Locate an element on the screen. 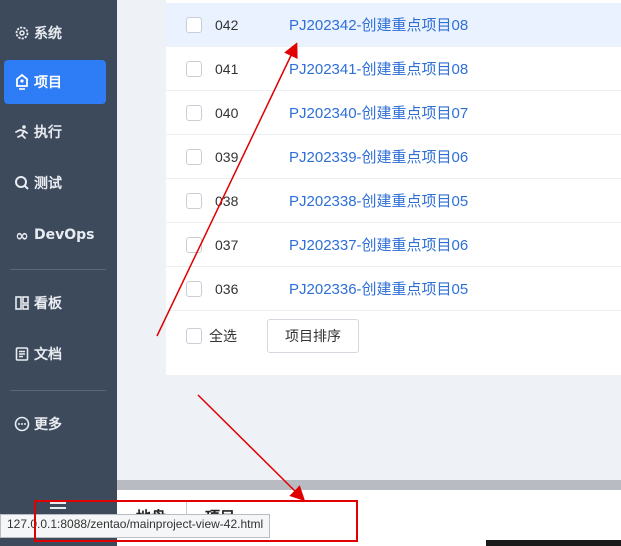 The width and height of the screenshot is (621, 546). sidebar-item-label: 执行 is located at coordinates (48, 133).